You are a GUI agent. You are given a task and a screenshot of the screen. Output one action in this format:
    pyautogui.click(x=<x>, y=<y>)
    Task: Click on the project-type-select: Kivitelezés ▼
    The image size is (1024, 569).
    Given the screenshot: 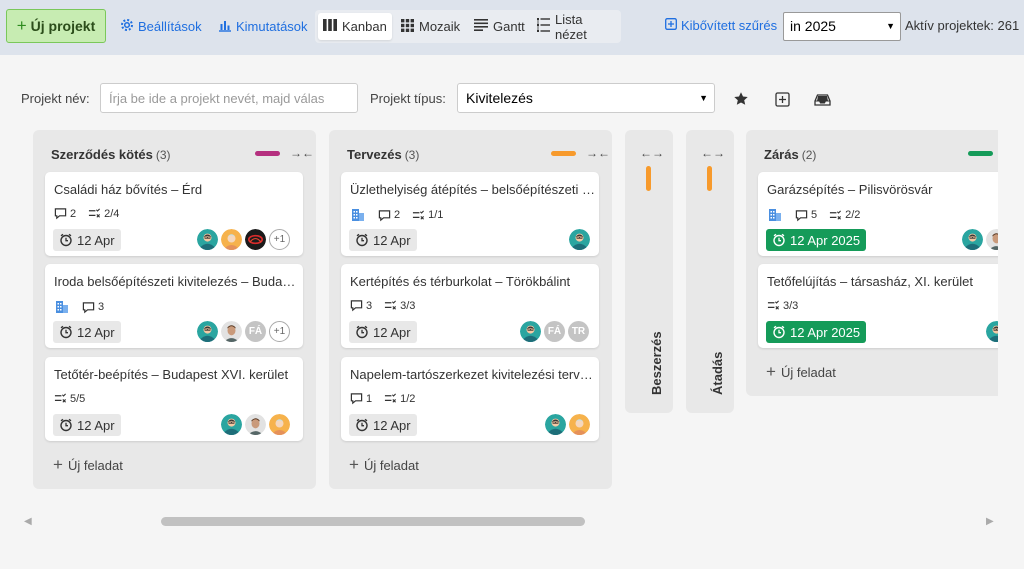 What is the action you would take?
    pyautogui.click(x=586, y=98)
    